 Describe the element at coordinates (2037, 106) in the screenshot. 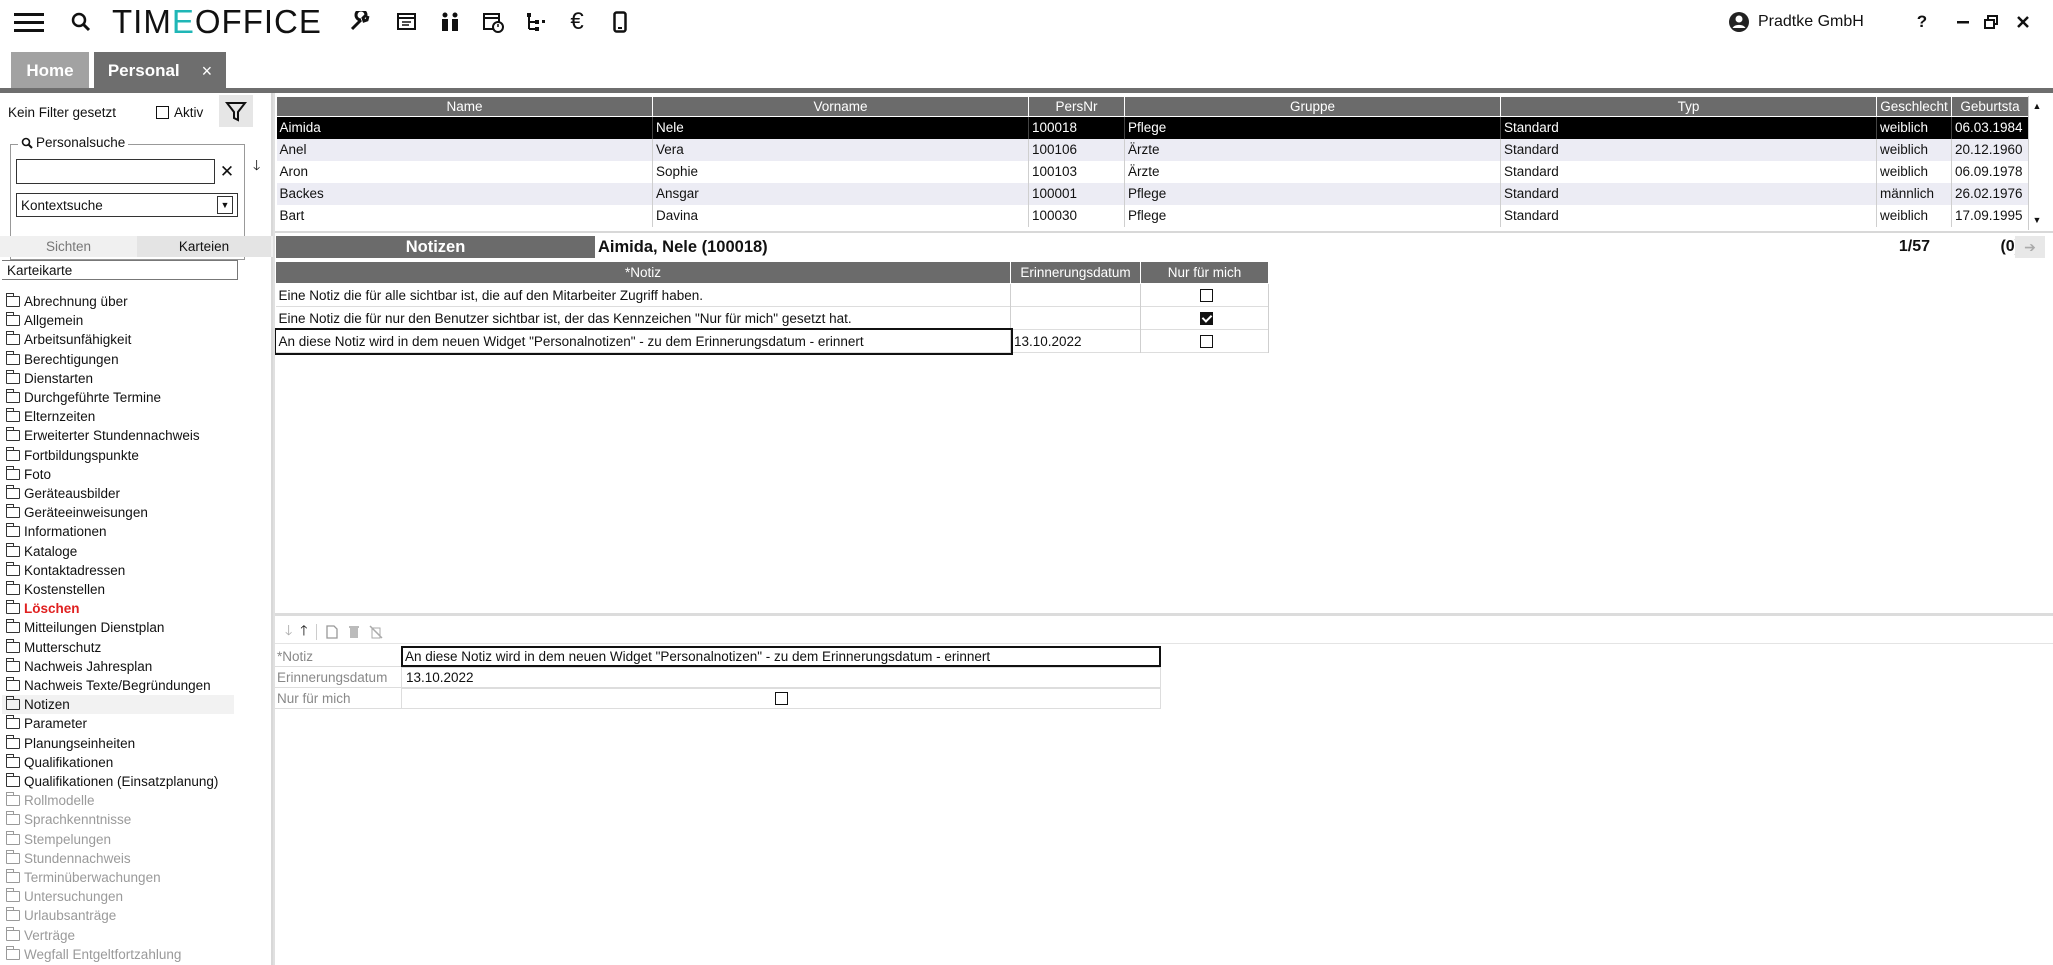

I see `scroll-up-icon: ▲` at that location.